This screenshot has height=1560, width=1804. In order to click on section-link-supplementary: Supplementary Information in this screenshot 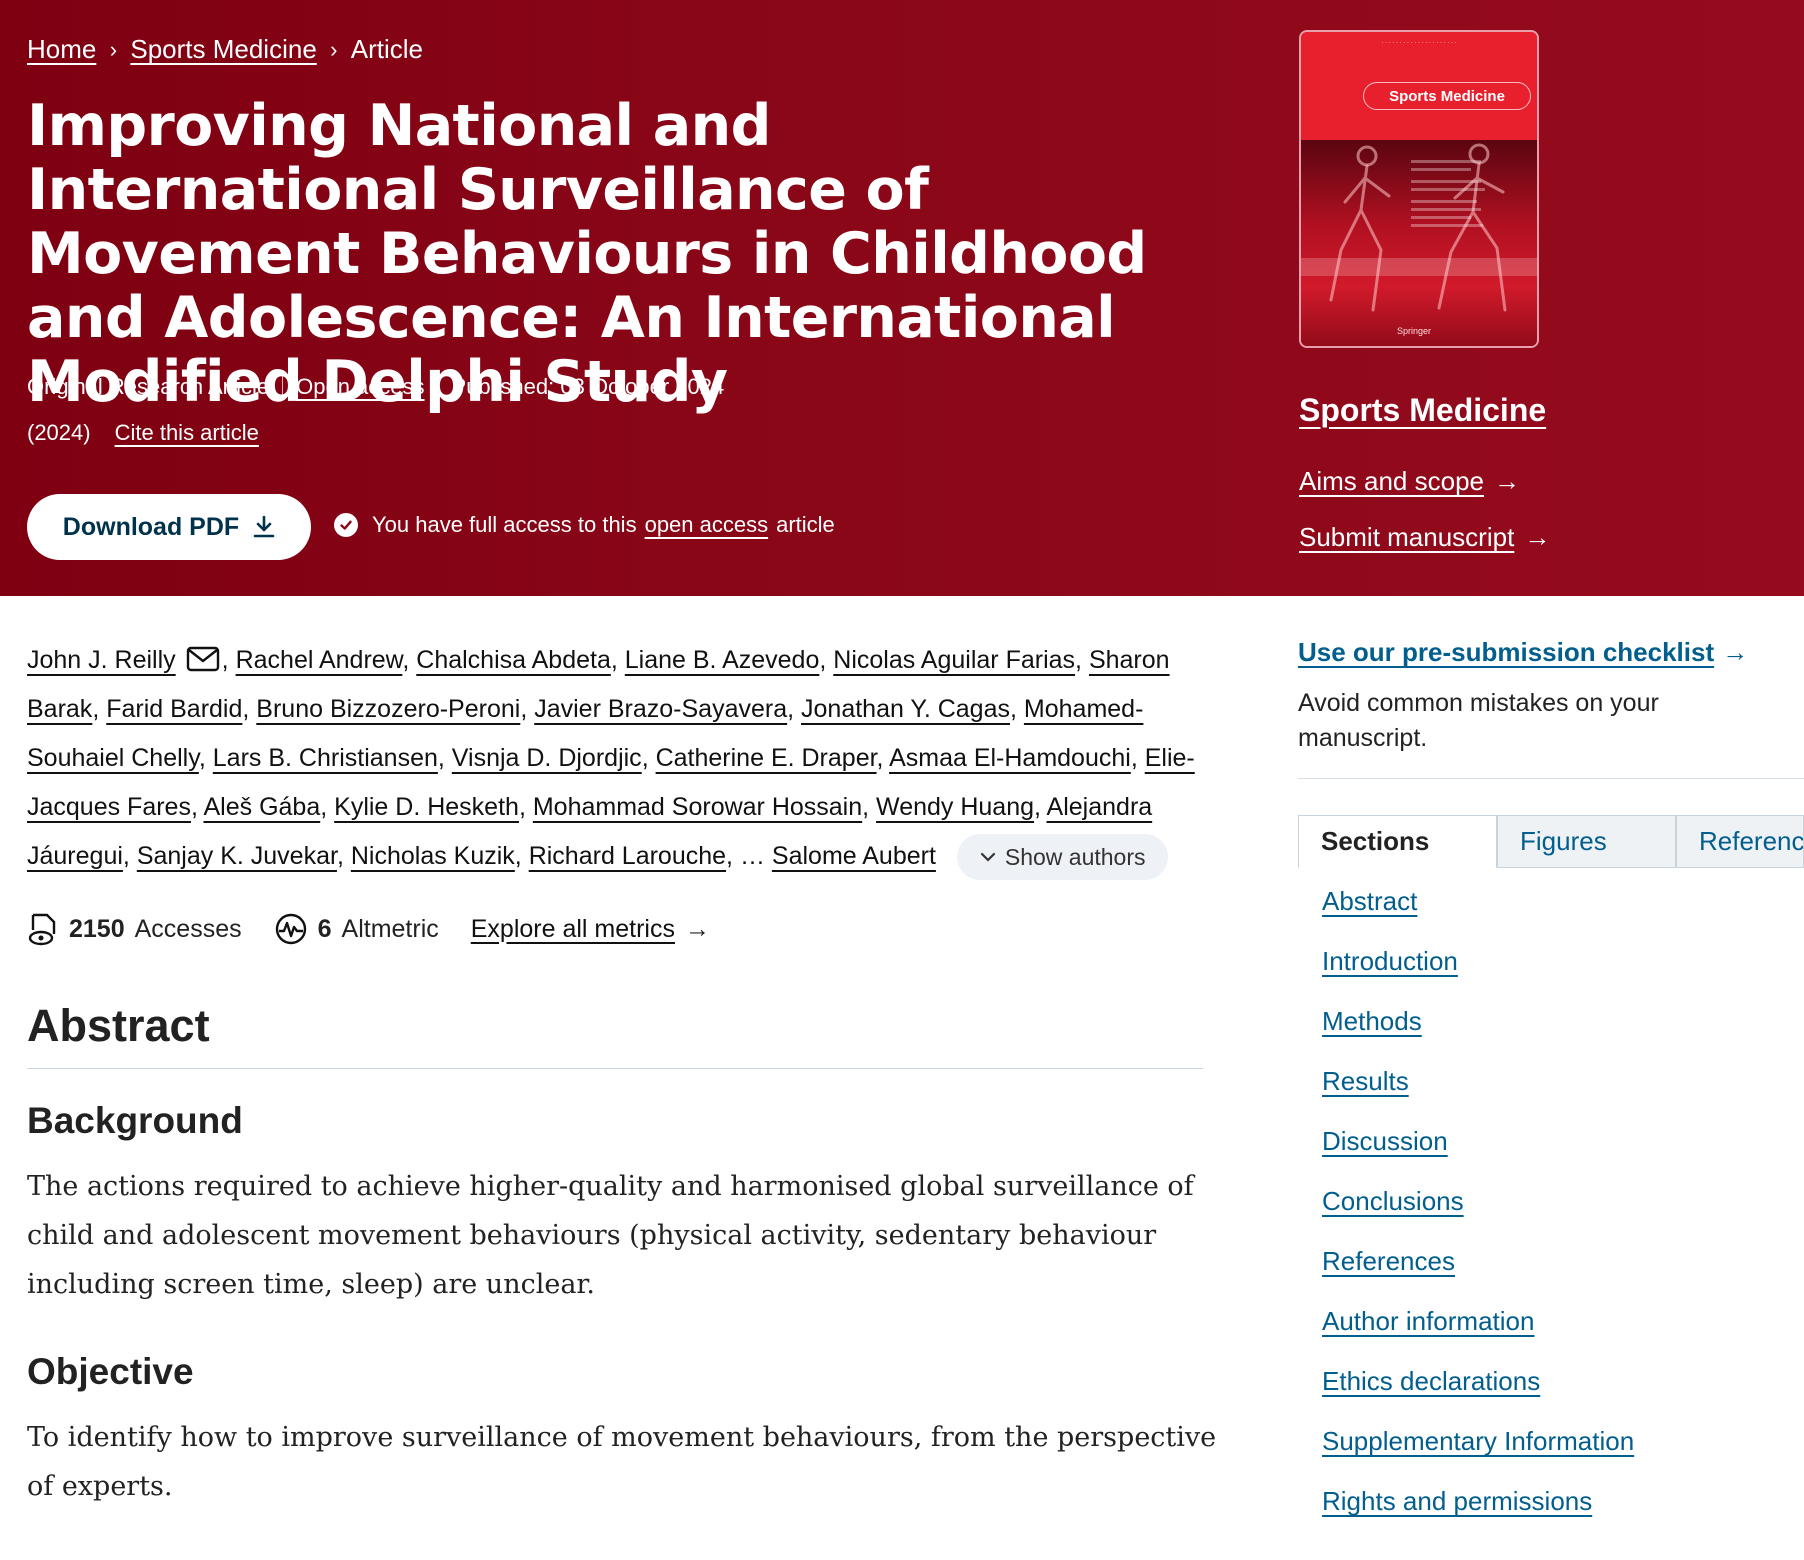, I will do `click(1478, 1441)`.